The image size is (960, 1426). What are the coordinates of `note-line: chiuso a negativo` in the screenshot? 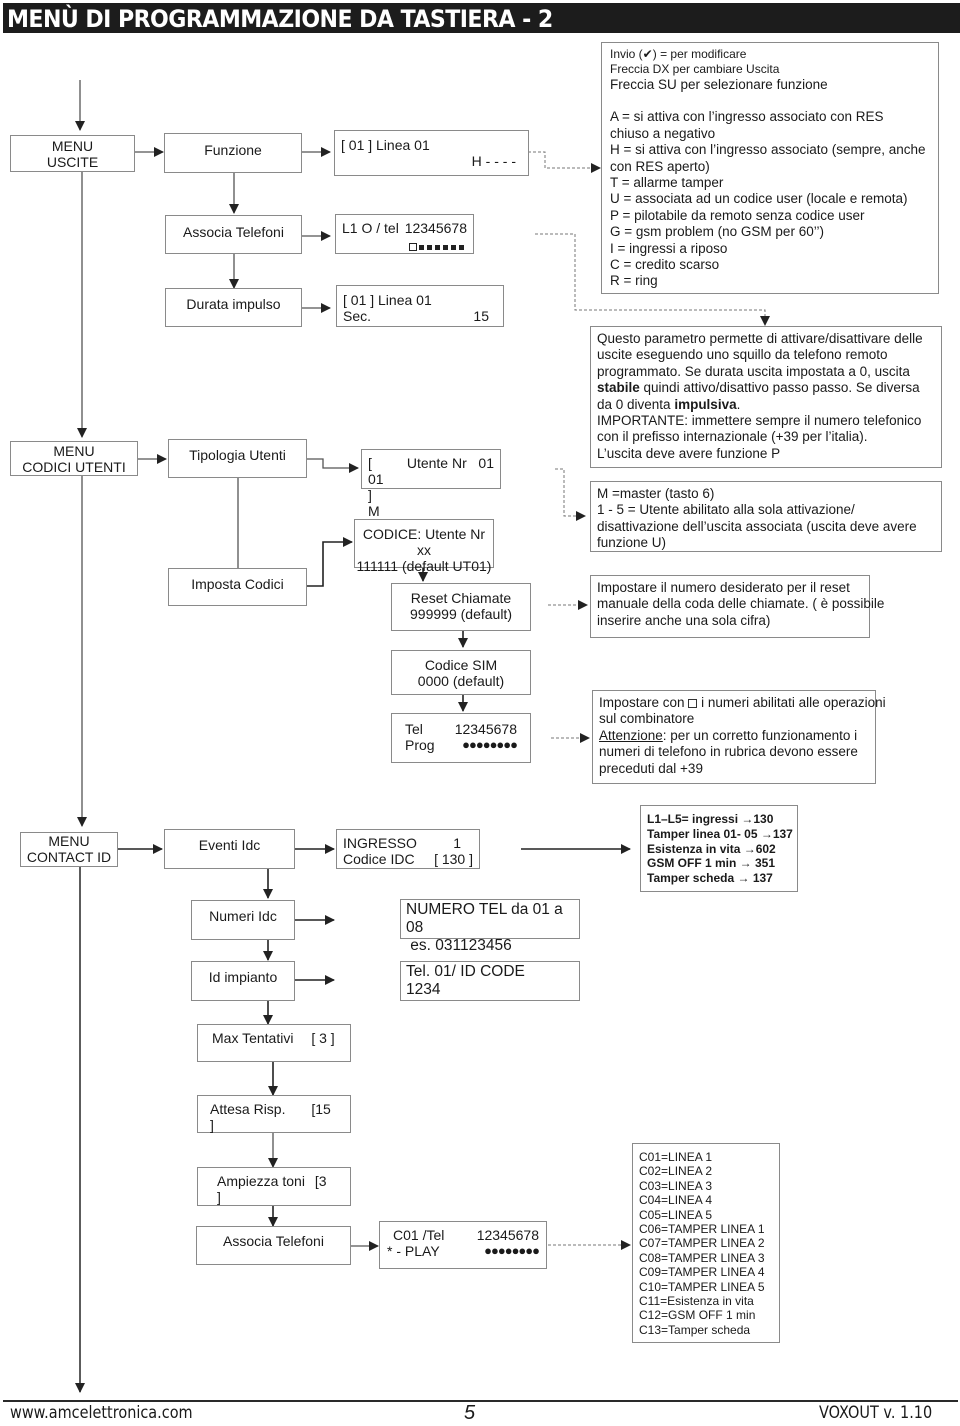 It's located at (663, 133).